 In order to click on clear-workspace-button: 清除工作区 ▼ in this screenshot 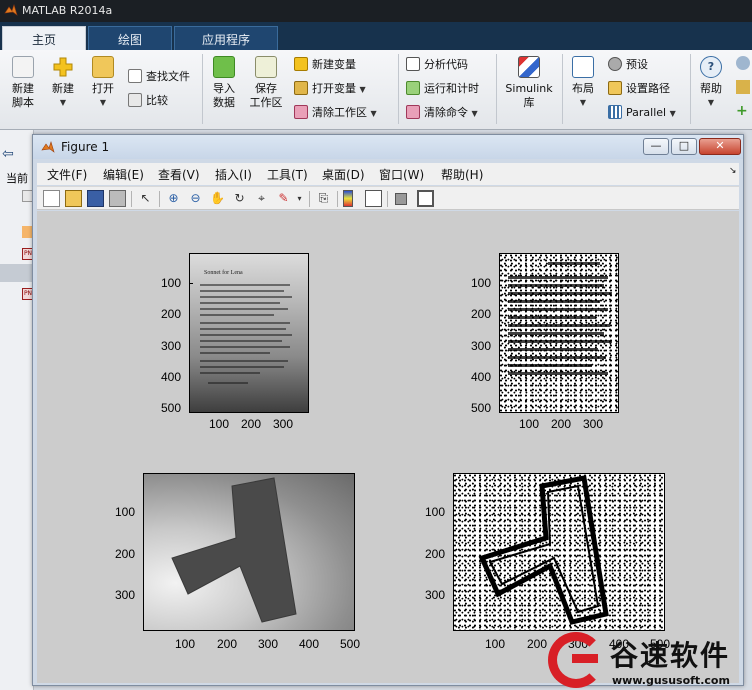, I will do `click(335, 113)`.